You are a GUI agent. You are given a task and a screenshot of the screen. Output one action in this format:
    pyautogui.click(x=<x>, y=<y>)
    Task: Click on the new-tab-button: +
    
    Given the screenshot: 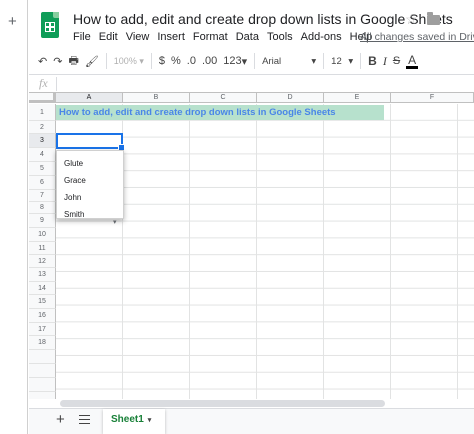 What is the action you would take?
    pyautogui.click(x=12, y=21)
    